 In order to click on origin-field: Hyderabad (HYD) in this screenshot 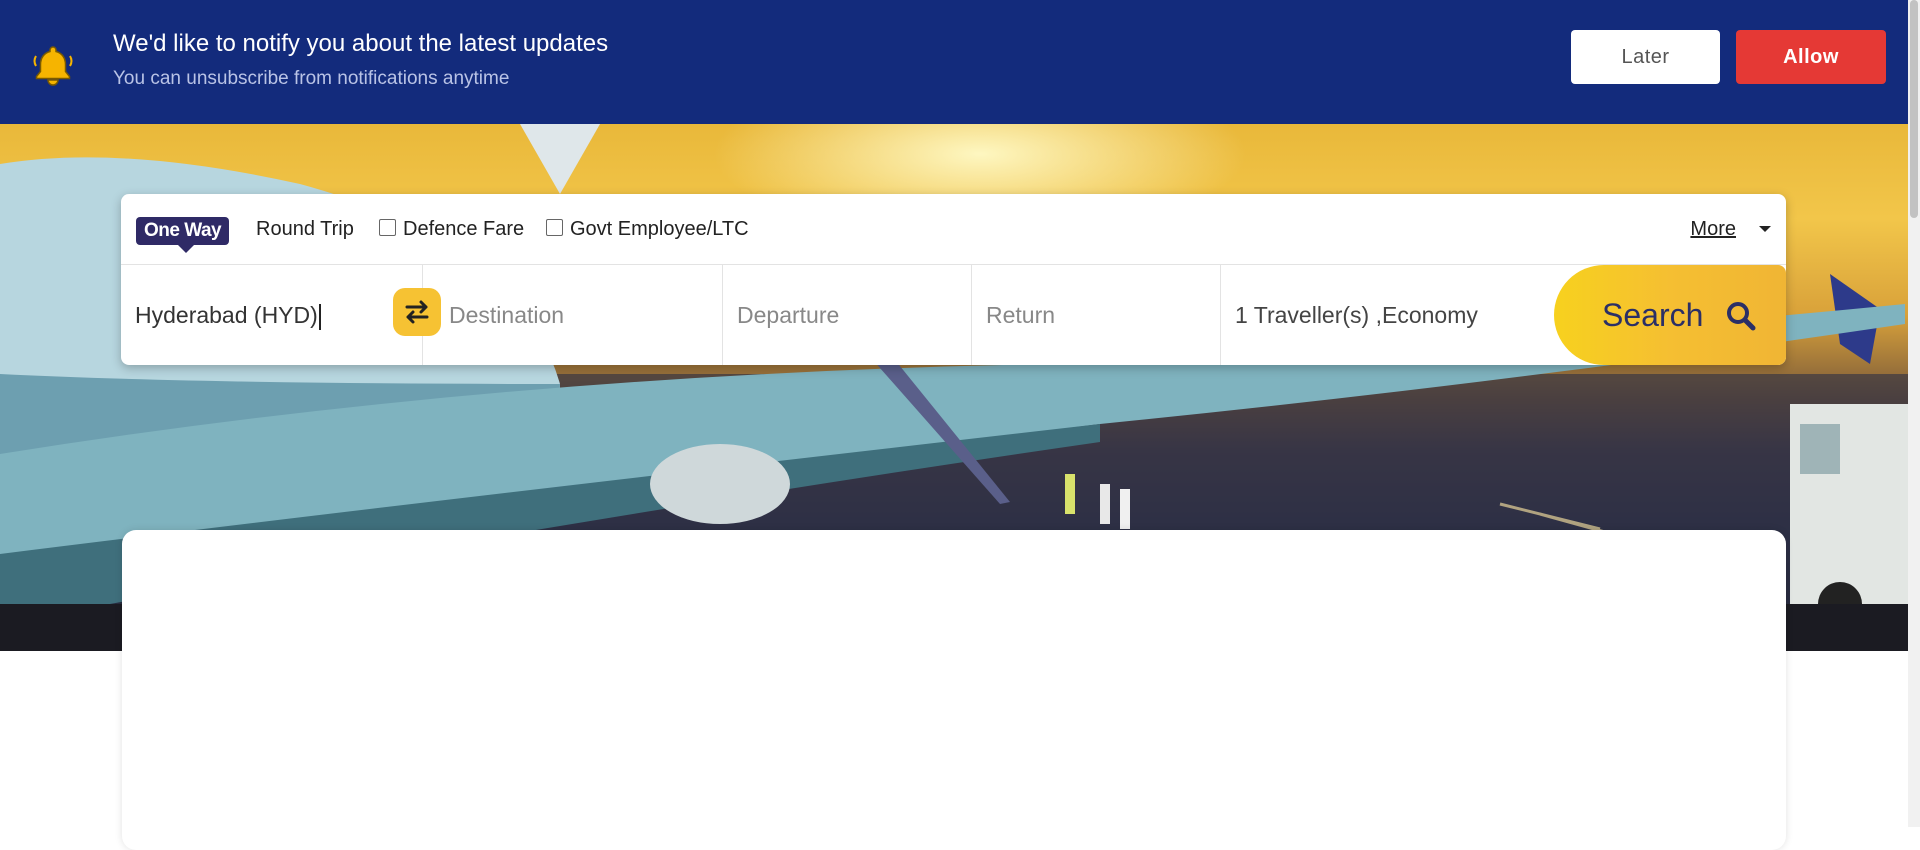, I will do `click(272, 315)`.